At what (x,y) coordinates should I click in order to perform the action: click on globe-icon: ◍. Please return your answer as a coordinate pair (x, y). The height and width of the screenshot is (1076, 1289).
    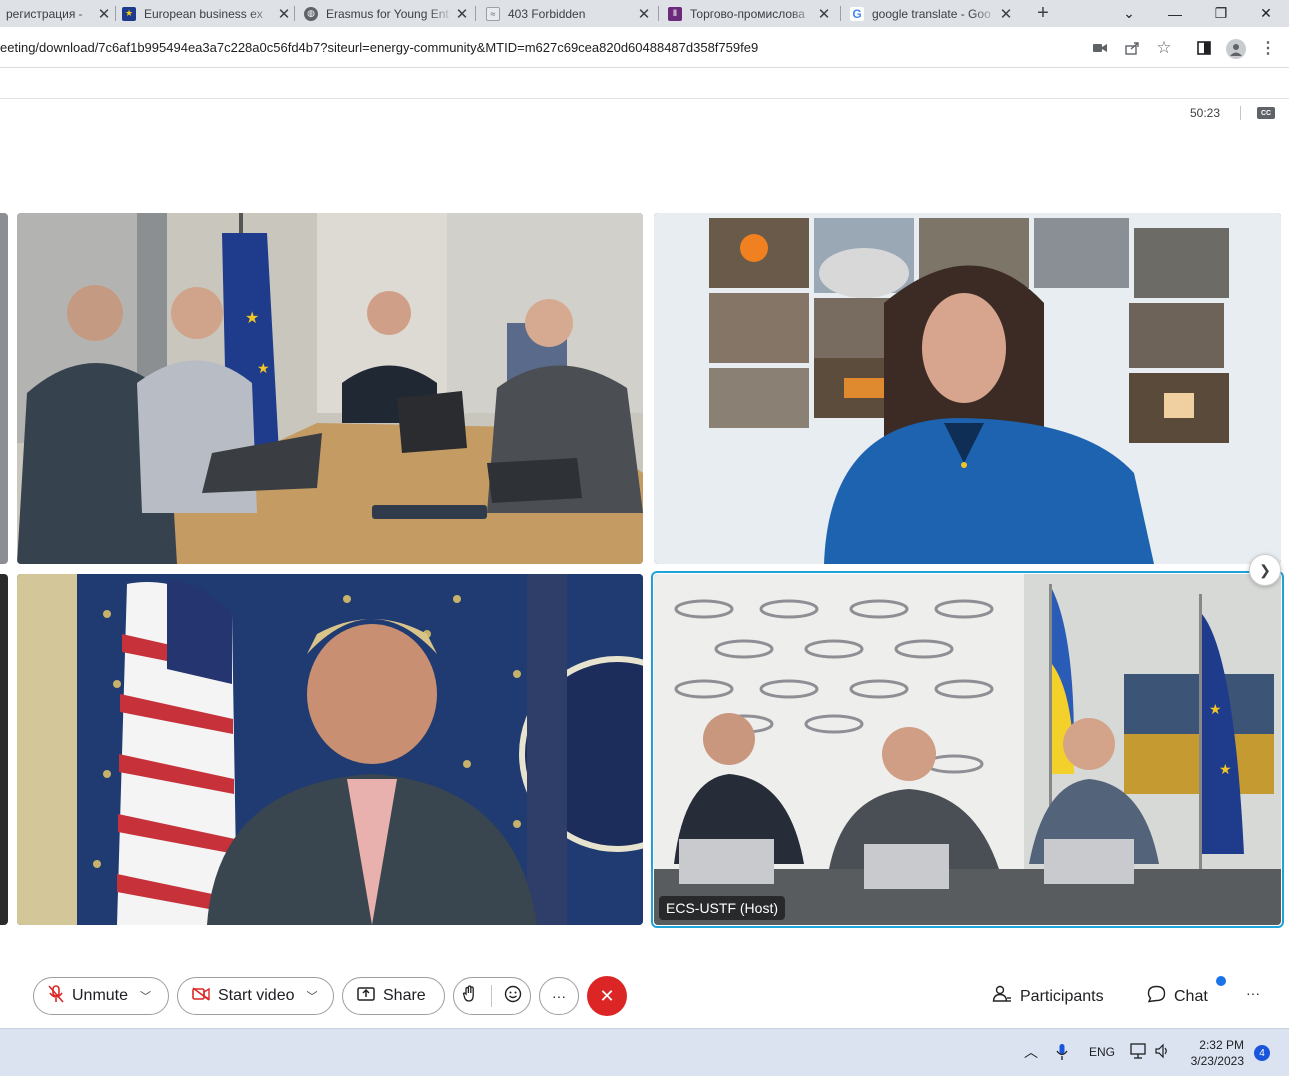
    Looking at the image, I should click on (311, 13).